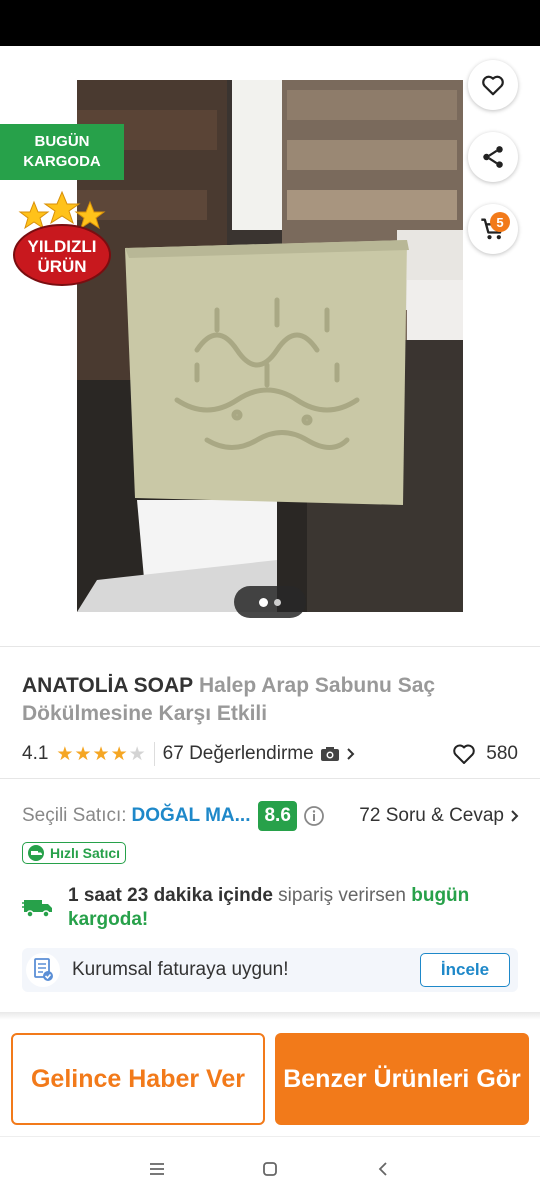 The height and width of the screenshot is (1200, 540). Describe the element at coordinates (170, 895) in the screenshot. I see `delivery-time: 1 saat 23 dakika içinde` at that location.